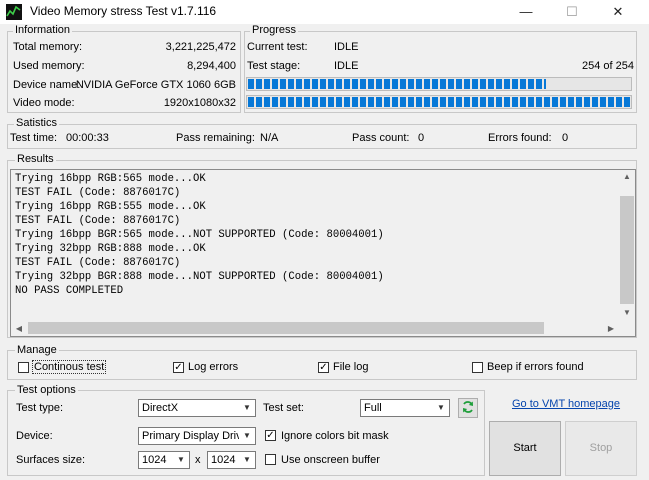 Image resolution: width=649 pixels, height=480 pixels. I want to click on close-button: ✕, so click(618, 12).